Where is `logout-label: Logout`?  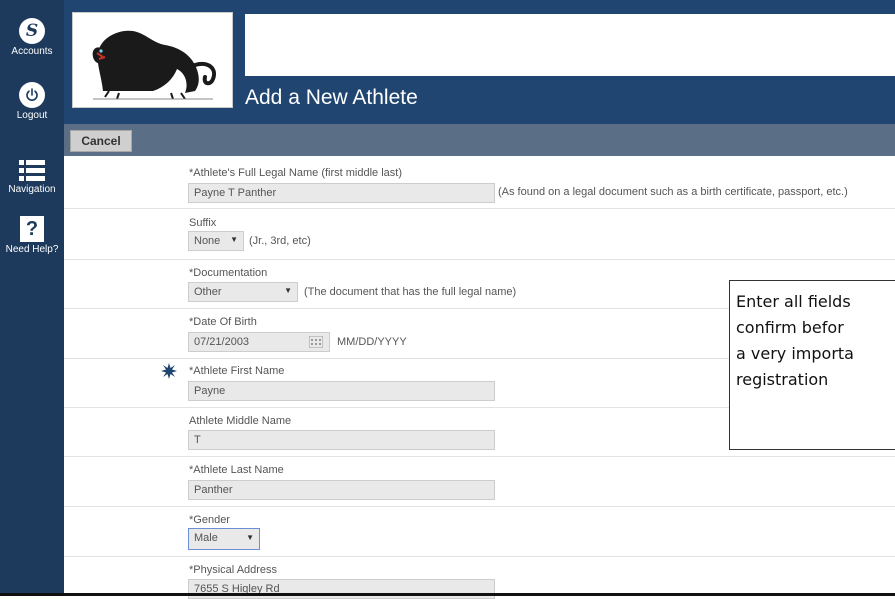 logout-label: Logout is located at coordinates (32, 115).